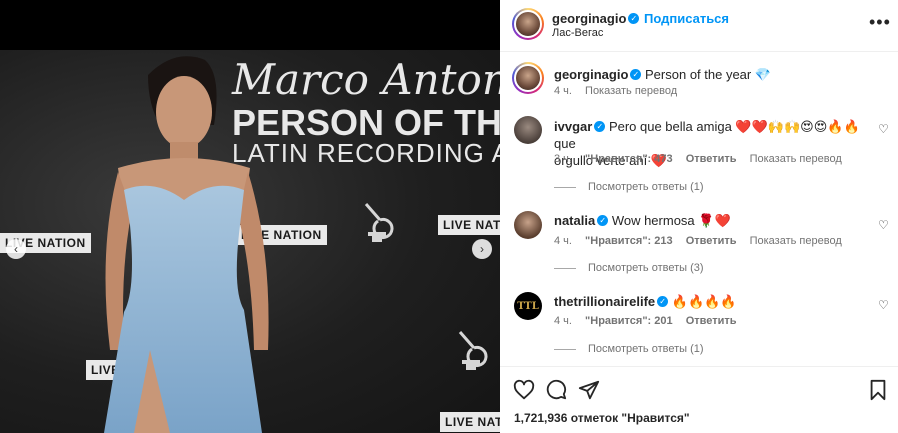  I want to click on comment-thetrillionairelife: thetrillionairelife ✓ 🔥🔥🔥🔥, so click(713, 301).